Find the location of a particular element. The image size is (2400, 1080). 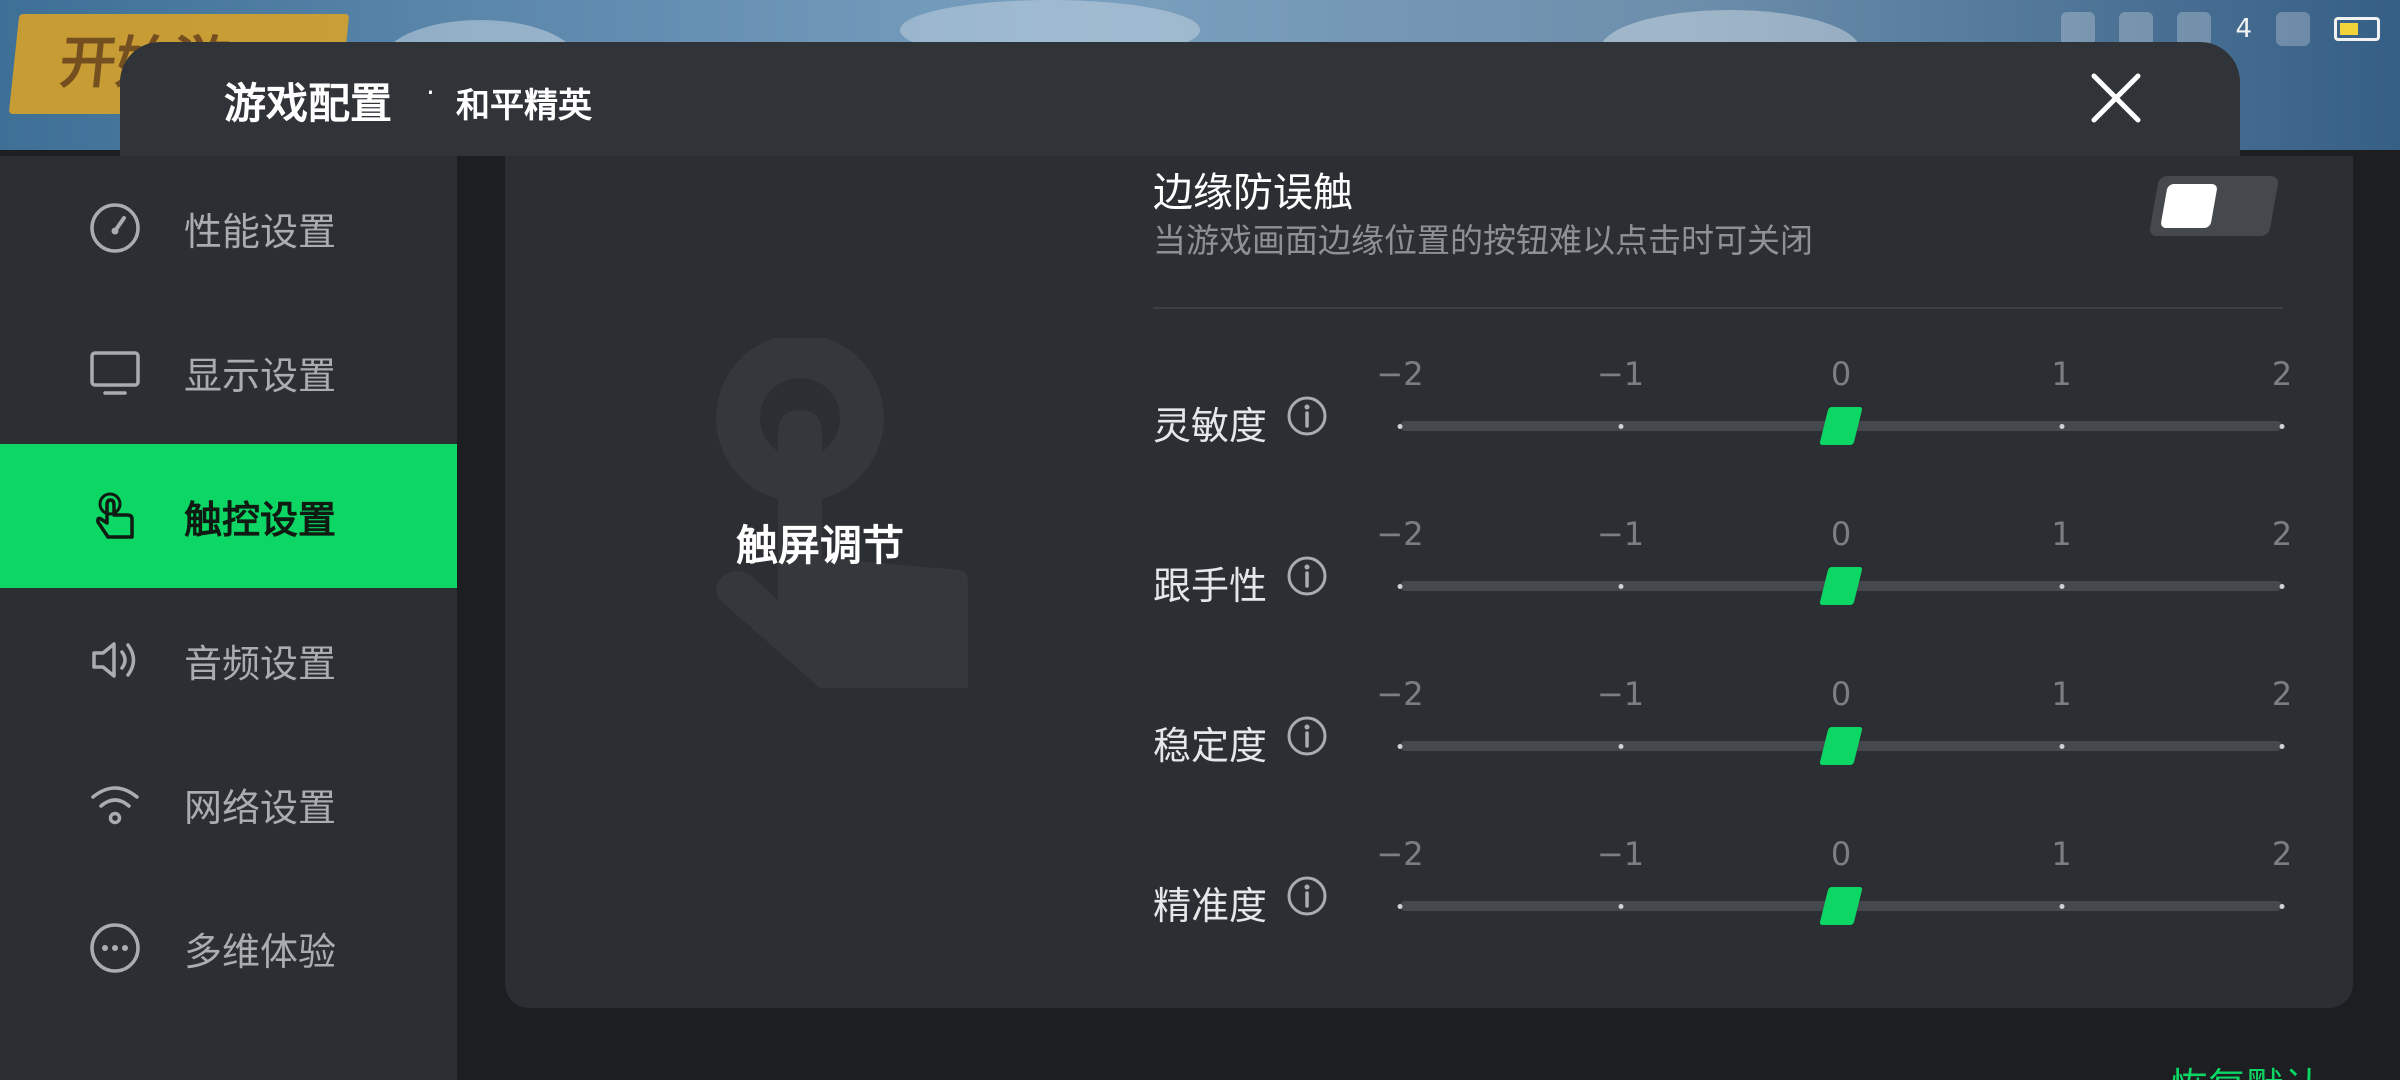

edge-protection-description: 当游戏画面边缘位置的按钮难以点击时可关闭 is located at coordinates (1483, 240).